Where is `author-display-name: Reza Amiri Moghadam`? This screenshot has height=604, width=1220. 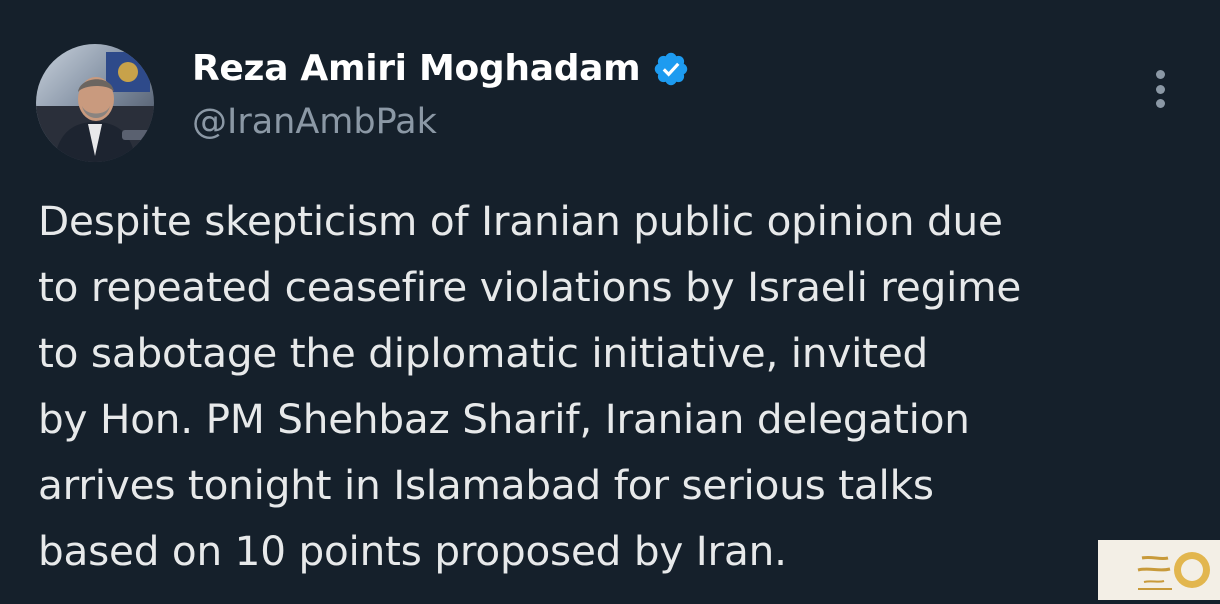 author-display-name: Reza Amiri Moghadam is located at coordinates (416, 68).